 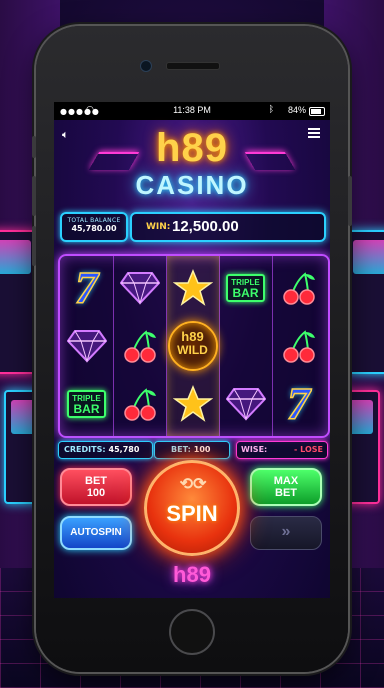 I want to click on win-panel: WIN: 12,500.00, so click(x=228, y=227).